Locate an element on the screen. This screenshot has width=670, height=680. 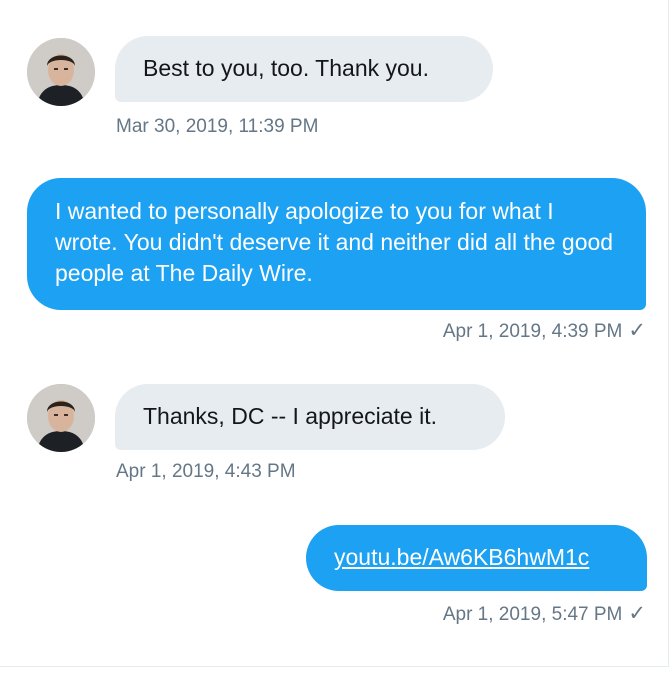
message-timestamp: Apr 1, 2019, 5:47 PM ✓ is located at coordinates (544, 613).